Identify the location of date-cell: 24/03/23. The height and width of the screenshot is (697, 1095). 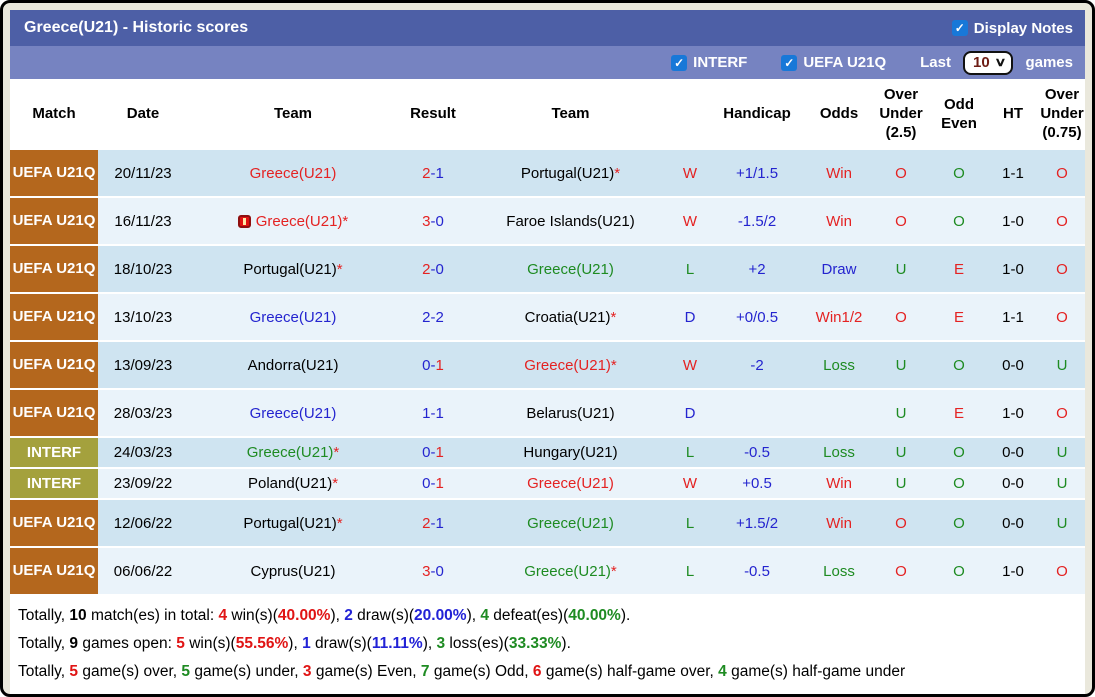
(143, 453).